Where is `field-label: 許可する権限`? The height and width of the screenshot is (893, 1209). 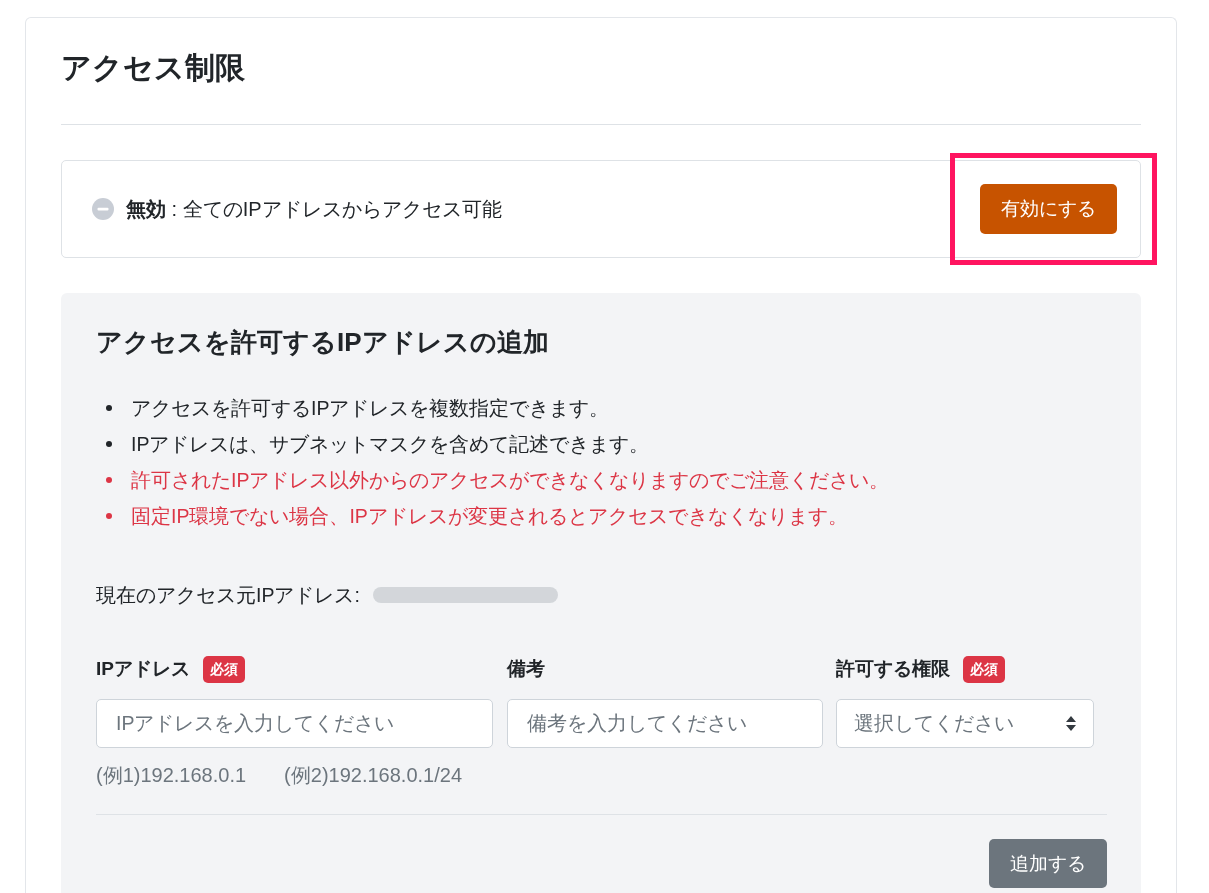 field-label: 許可する権限 is located at coordinates (893, 669).